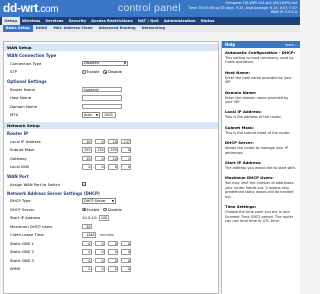 This screenshot has width=320, height=294. I want to click on subtab-mac-clone: MAC Address Clone, so click(72, 28).